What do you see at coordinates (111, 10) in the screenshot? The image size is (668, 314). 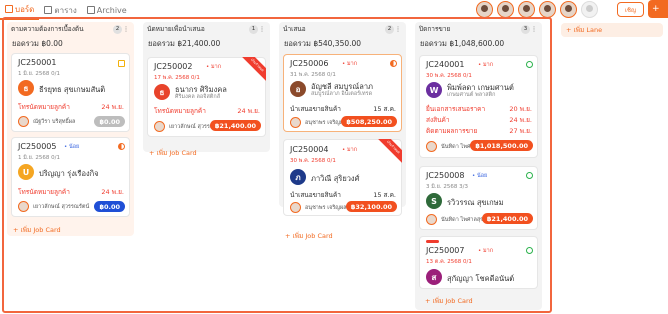 I see `tab-archive-label: Archive` at bounding box center [111, 10].